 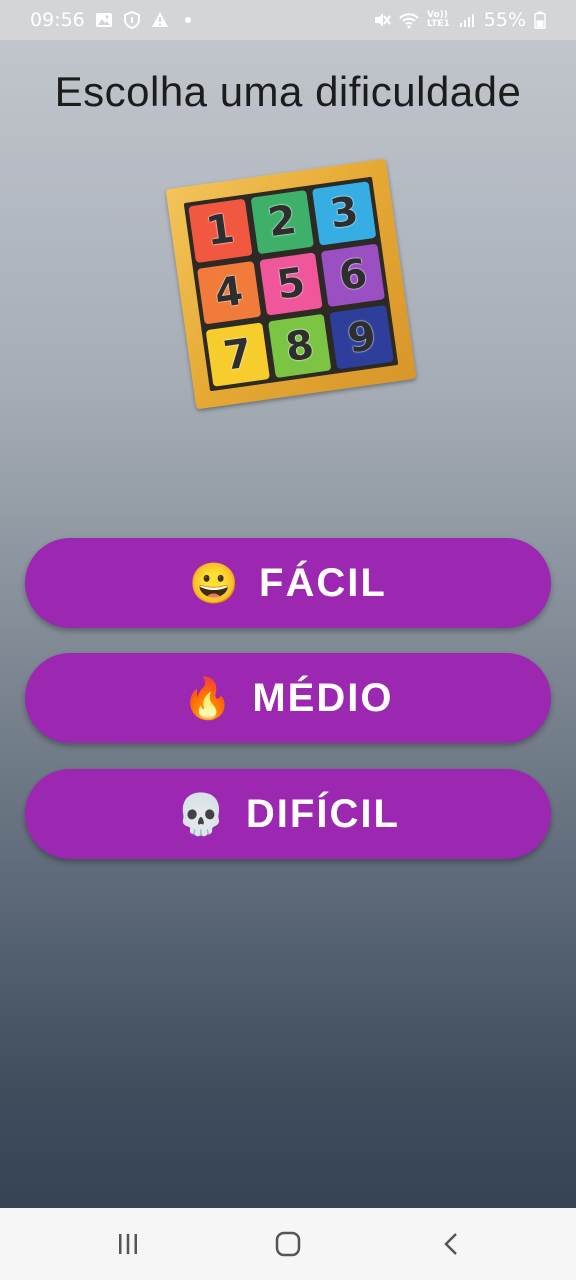 I want to click on puzzle-tile: 5, so click(x=290, y=283).